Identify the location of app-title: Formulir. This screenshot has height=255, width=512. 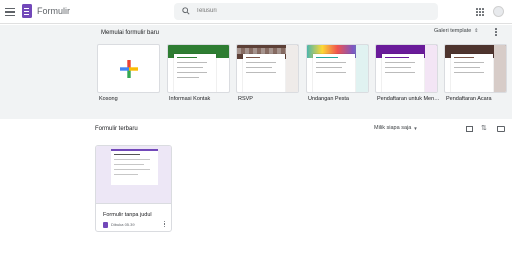
(53, 11).